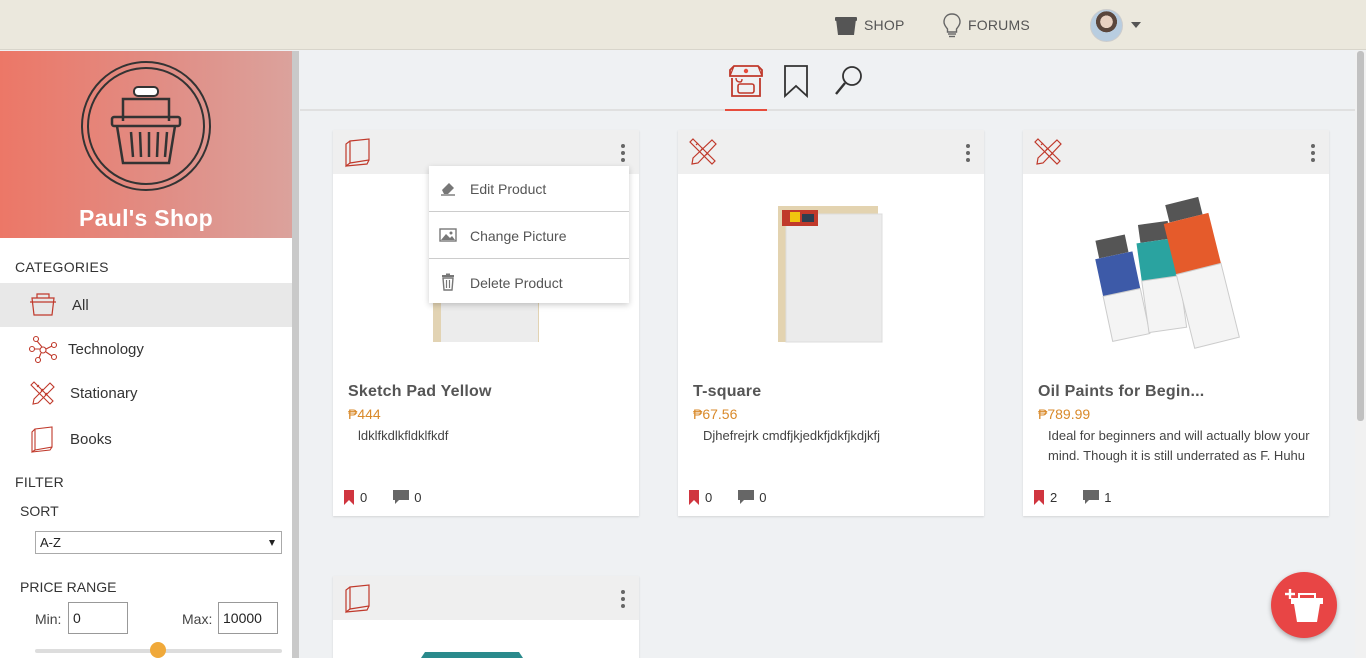  I want to click on nav-shop-label: SHOP, so click(884, 25).